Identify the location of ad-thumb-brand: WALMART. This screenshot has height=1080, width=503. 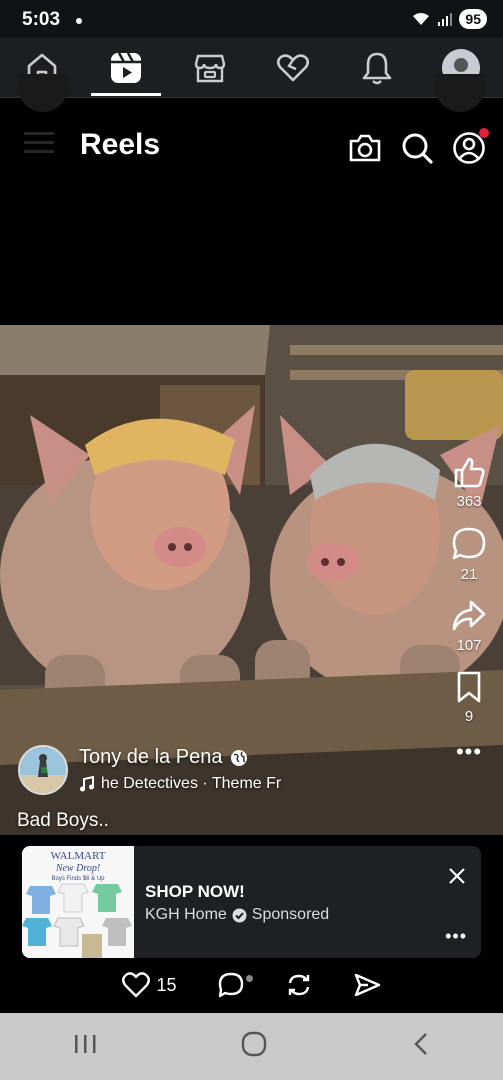
(78, 856).